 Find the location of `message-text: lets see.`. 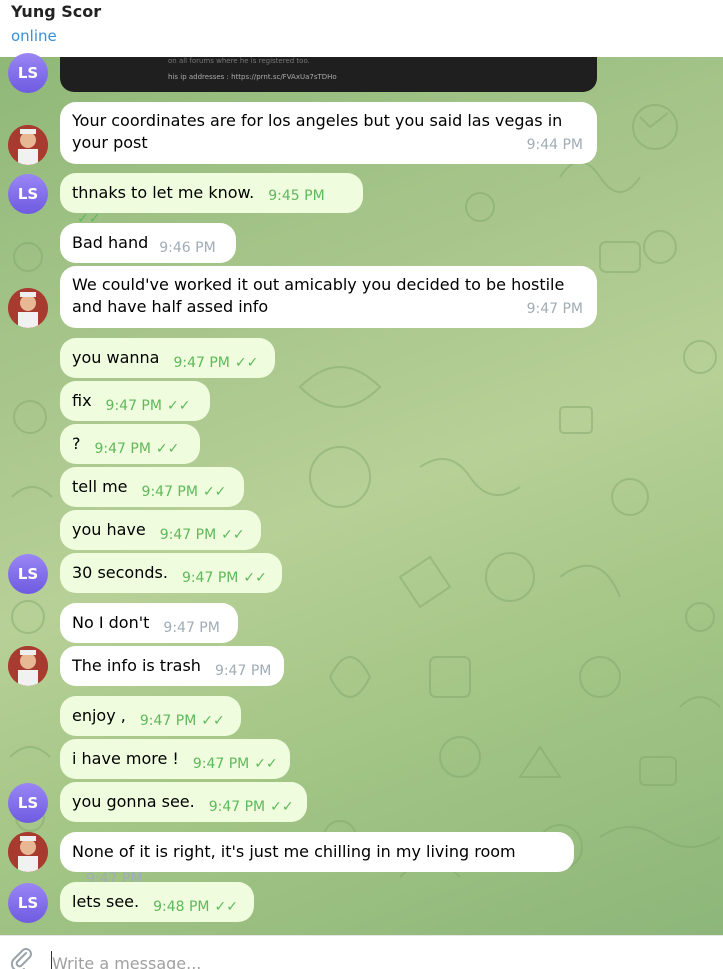

message-text: lets see. is located at coordinates (106, 901).